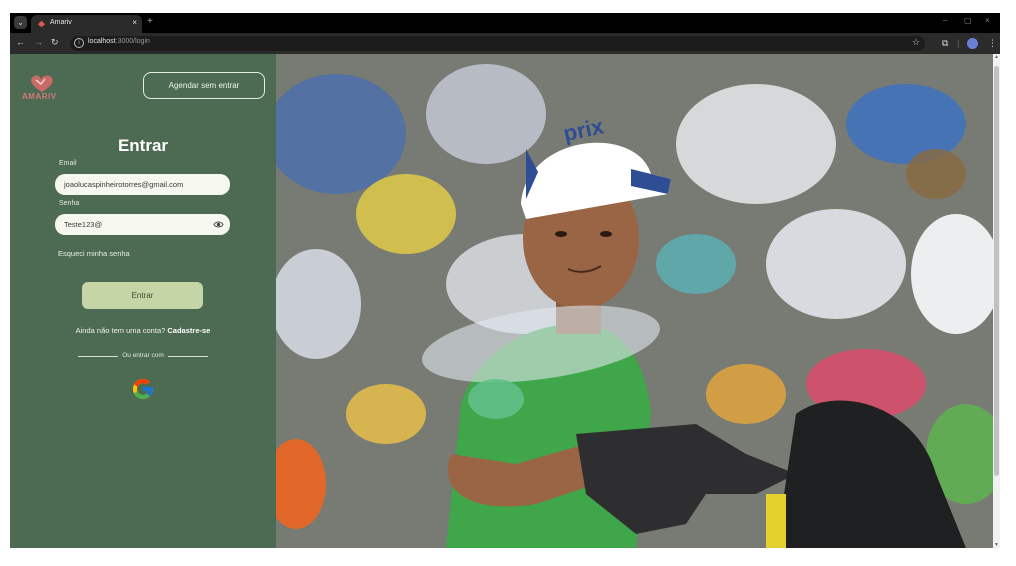 This screenshot has width=1016, height=566. I want to click on extensions-icon: ⧉, so click(945, 43).